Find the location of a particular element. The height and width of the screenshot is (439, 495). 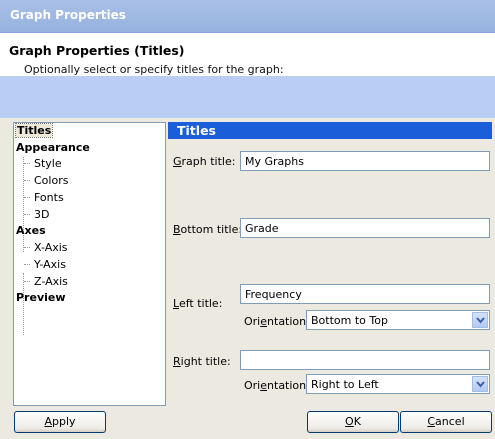

bottom-title-input: Grade is located at coordinates (365, 228).